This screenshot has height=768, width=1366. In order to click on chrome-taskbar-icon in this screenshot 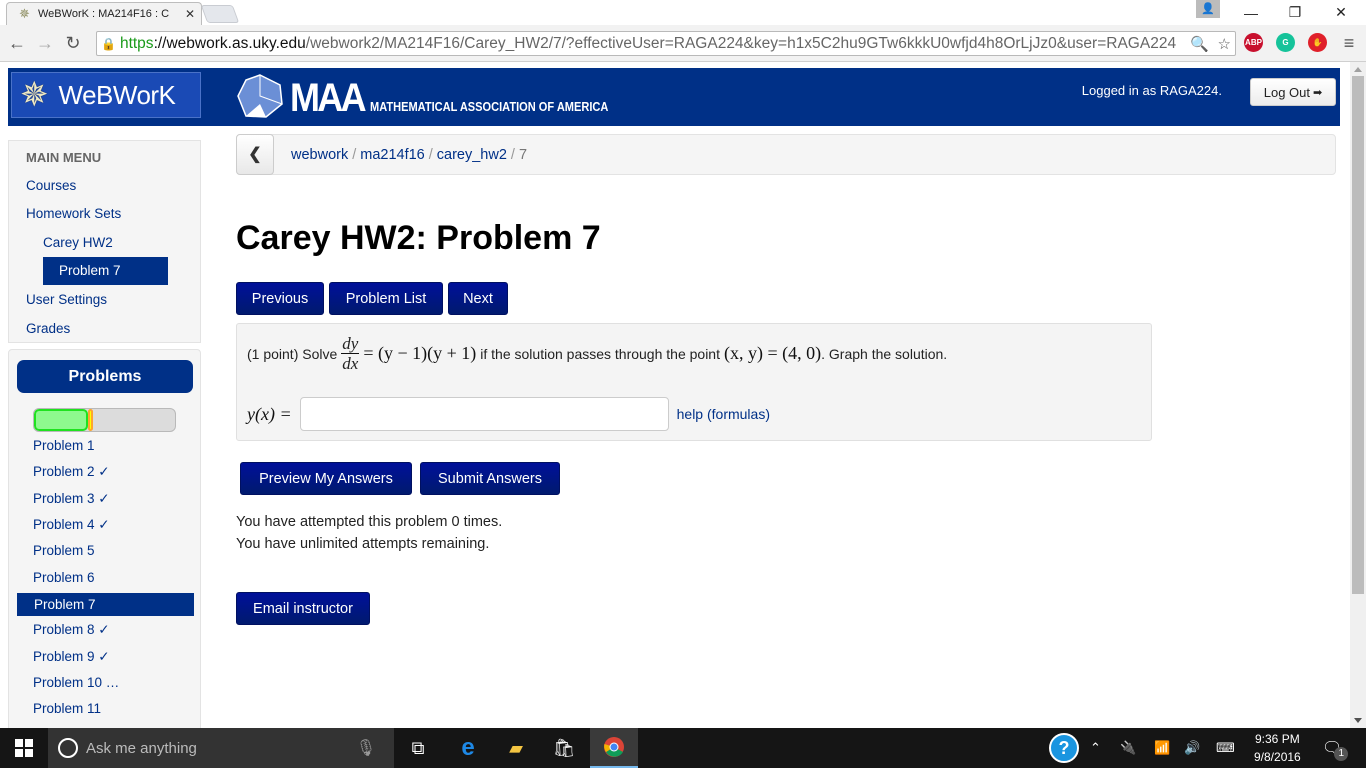, I will do `click(614, 748)`.